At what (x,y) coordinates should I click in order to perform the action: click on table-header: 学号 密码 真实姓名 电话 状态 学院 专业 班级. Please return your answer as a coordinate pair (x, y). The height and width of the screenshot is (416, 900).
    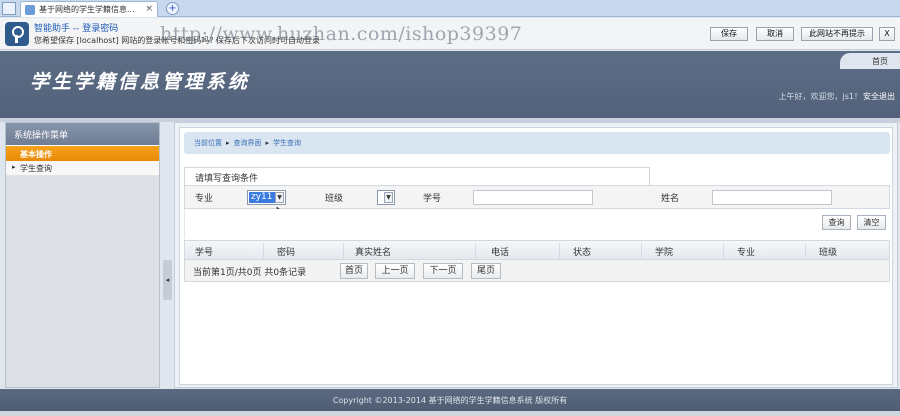
    Looking at the image, I should click on (537, 250).